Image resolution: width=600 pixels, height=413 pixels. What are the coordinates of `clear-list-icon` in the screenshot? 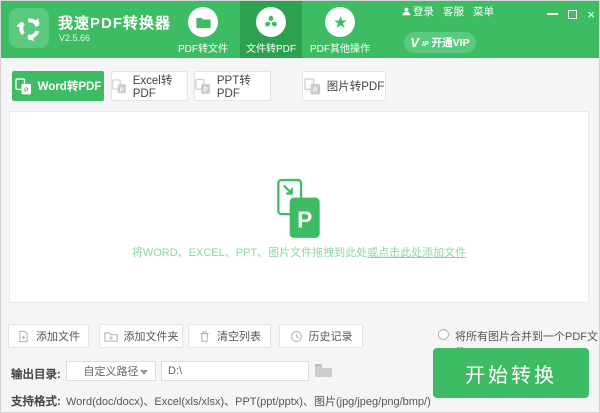 It's located at (204, 336).